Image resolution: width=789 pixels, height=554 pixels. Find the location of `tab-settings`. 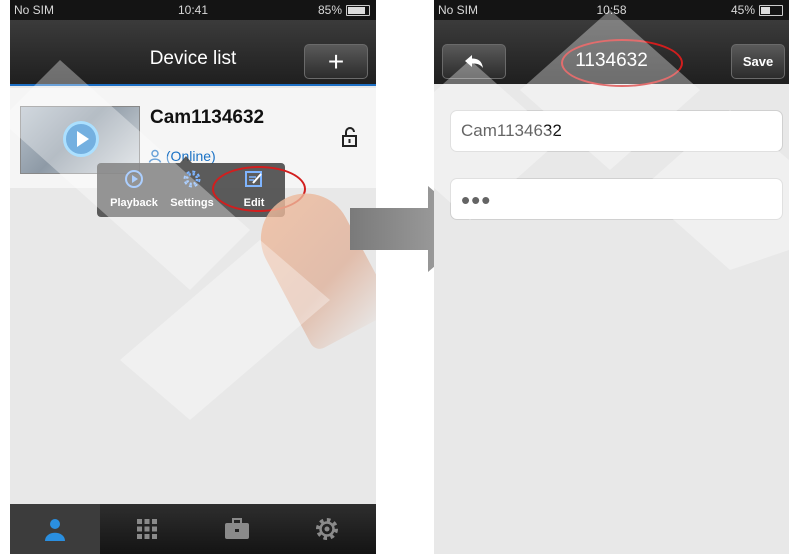

tab-settings is located at coordinates (327, 529).